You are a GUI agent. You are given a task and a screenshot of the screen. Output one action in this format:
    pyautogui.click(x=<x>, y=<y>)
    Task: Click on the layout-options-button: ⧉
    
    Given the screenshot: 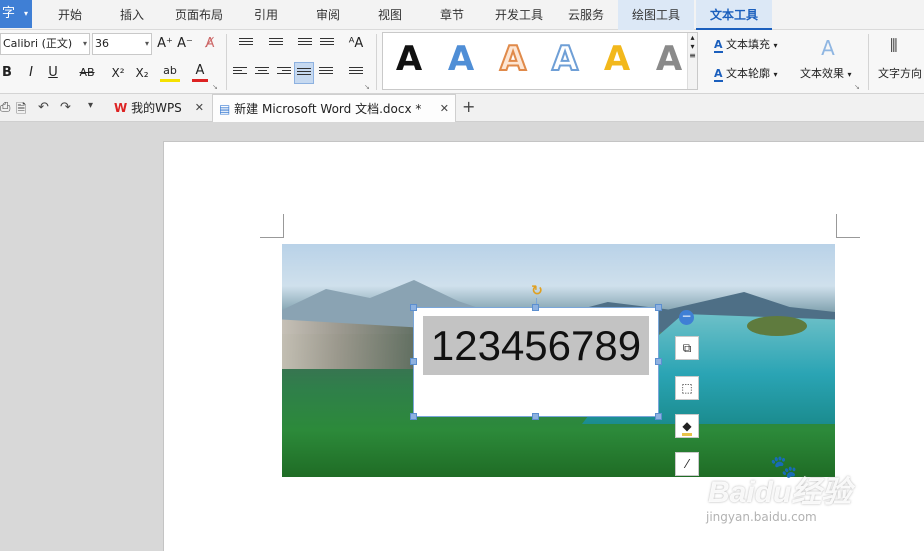 What is the action you would take?
    pyautogui.click(x=687, y=348)
    